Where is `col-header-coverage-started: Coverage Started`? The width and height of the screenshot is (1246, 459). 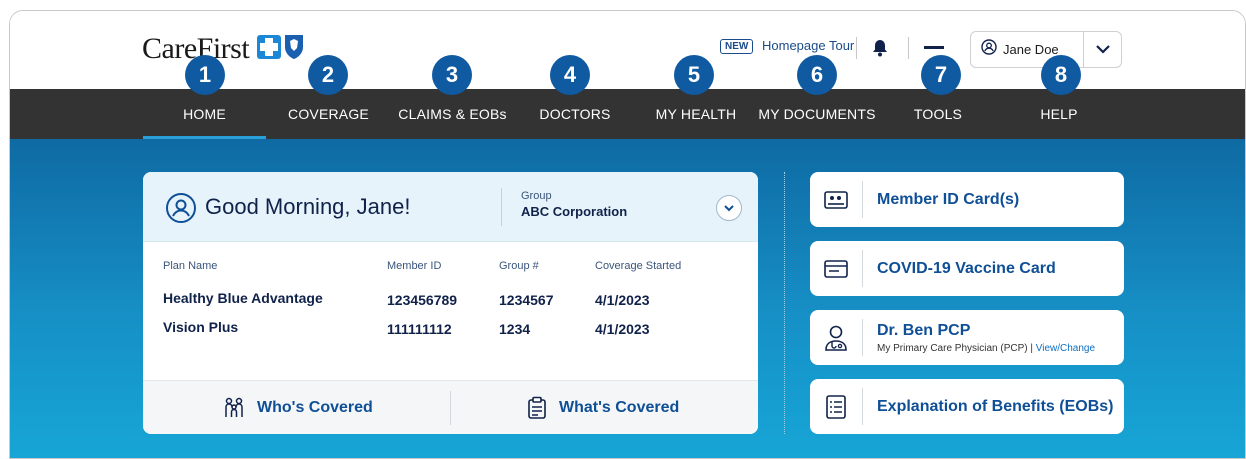 col-header-coverage-started: Coverage Started is located at coordinates (638, 266).